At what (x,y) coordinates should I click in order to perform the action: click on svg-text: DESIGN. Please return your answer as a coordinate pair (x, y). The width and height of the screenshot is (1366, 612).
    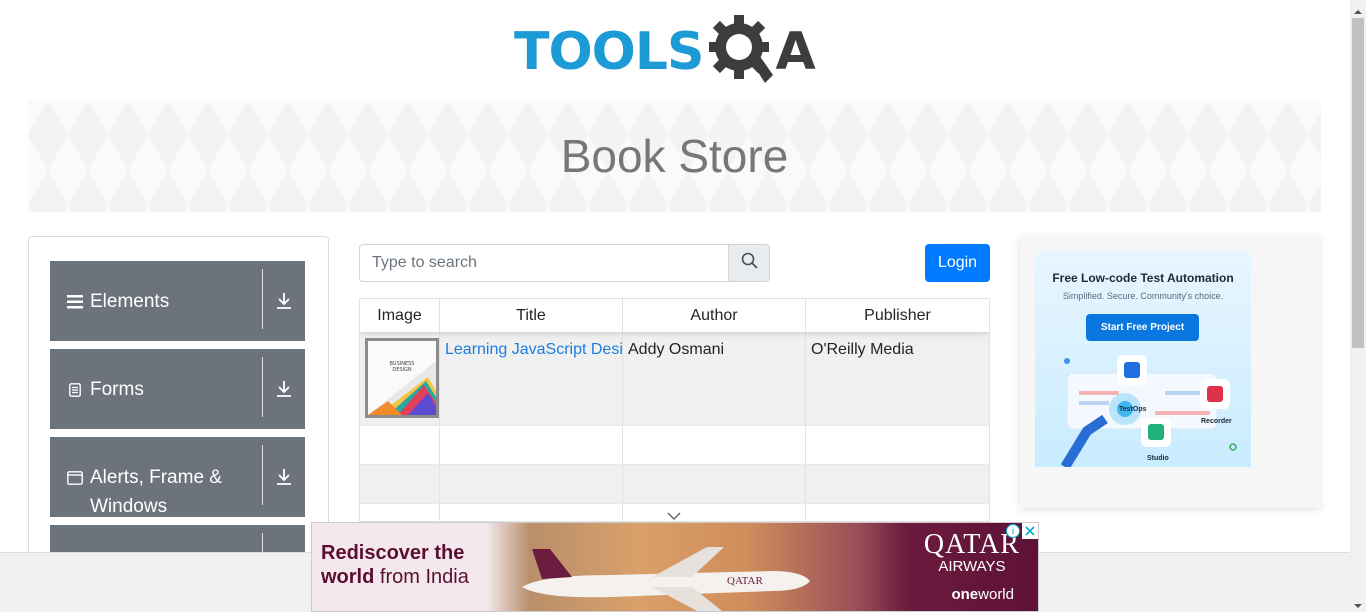
    Looking at the image, I should click on (402, 370).